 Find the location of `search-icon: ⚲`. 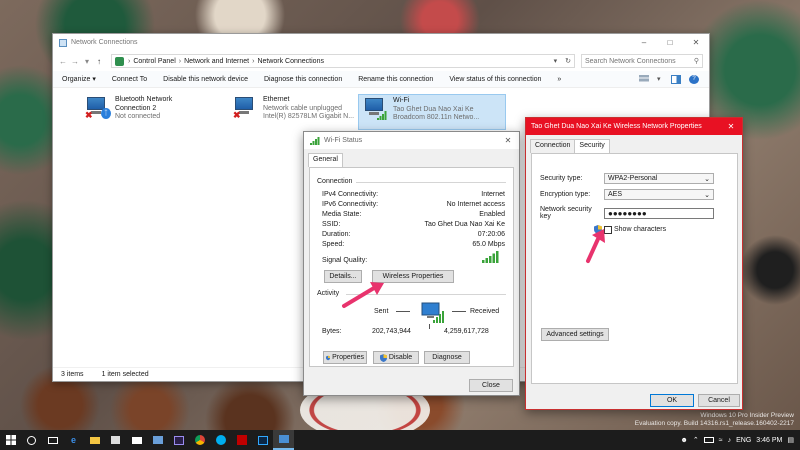

search-icon: ⚲ is located at coordinates (696, 61).